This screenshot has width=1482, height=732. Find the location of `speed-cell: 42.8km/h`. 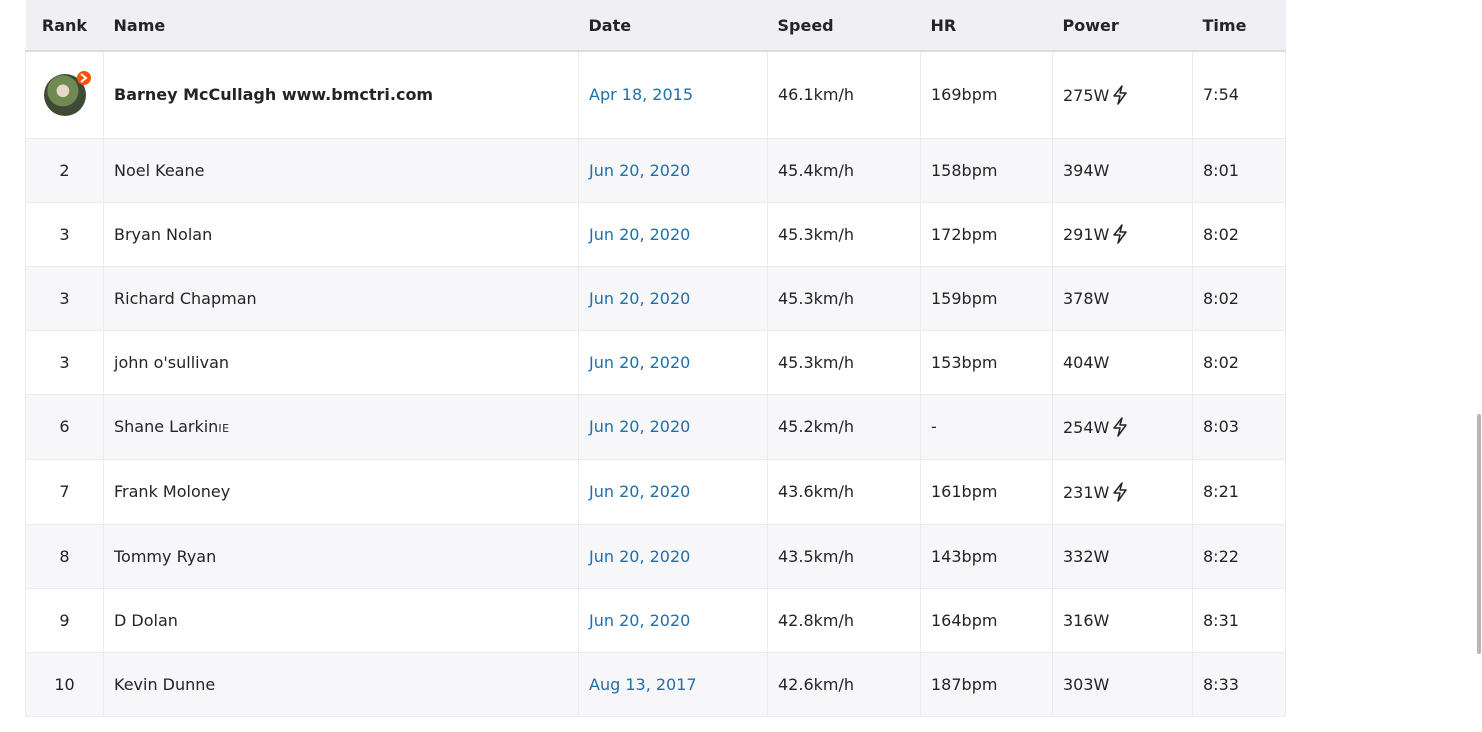

speed-cell: 42.8km/h is located at coordinates (844, 620).